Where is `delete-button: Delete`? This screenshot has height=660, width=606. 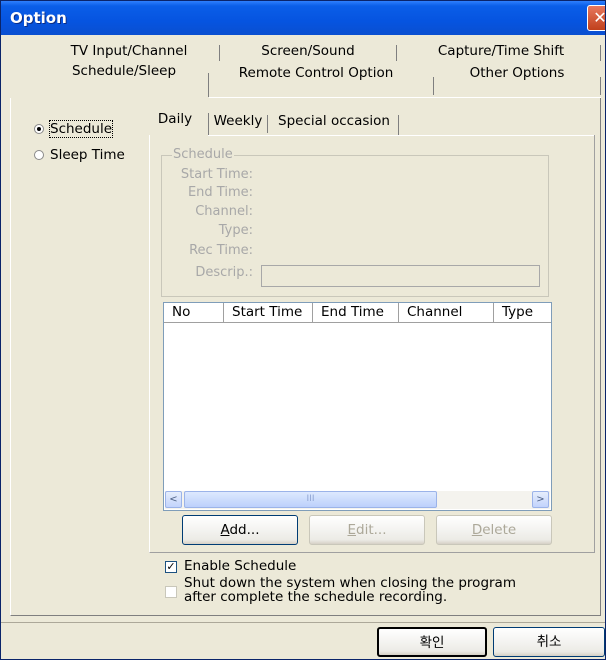 delete-button: Delete is located at coordinates (494, 530).